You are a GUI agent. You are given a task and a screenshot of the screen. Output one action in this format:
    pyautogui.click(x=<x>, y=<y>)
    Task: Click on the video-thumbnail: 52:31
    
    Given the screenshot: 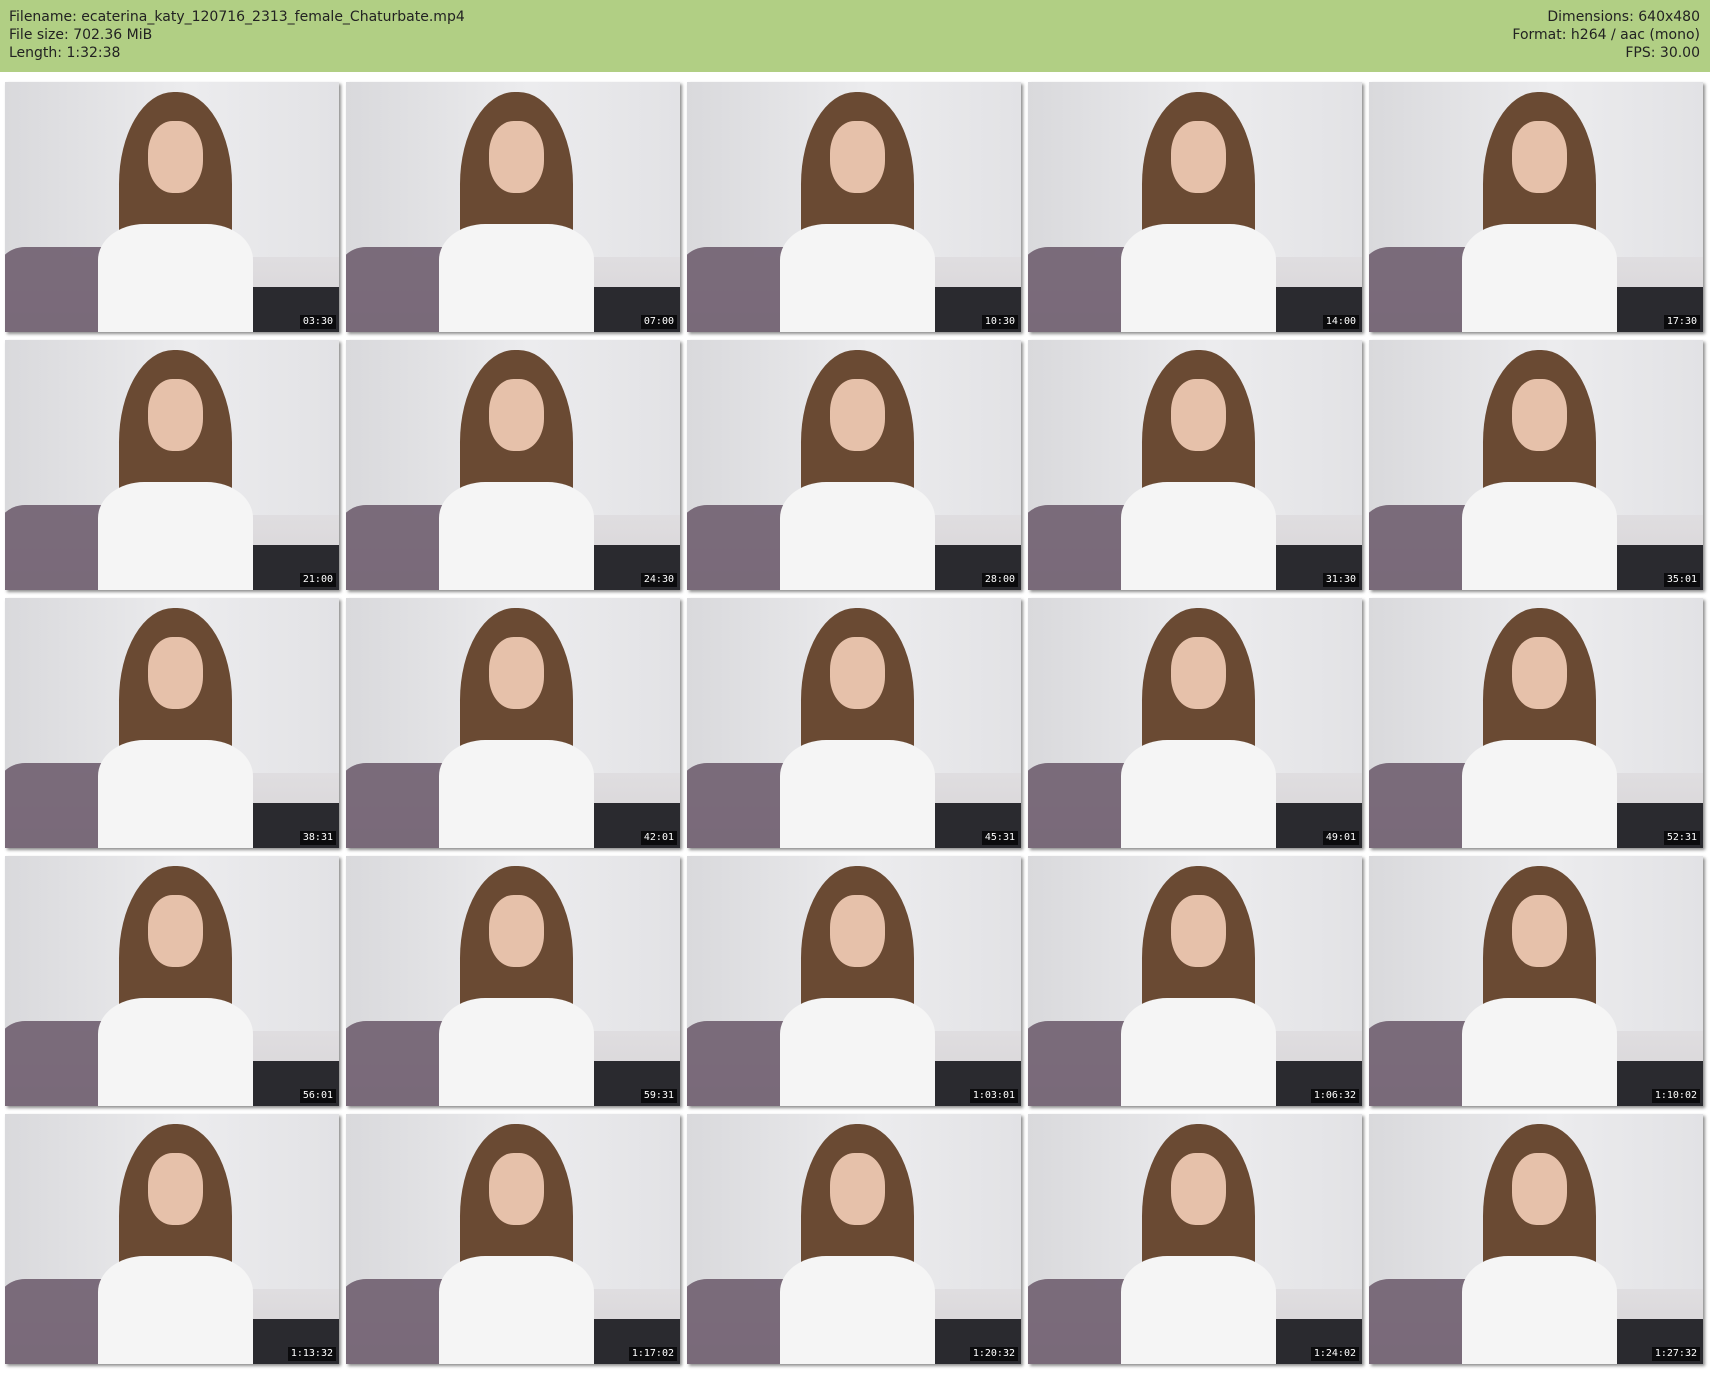 What is the action you would take?
    pyautogui.click(x=1536, y=723)
    